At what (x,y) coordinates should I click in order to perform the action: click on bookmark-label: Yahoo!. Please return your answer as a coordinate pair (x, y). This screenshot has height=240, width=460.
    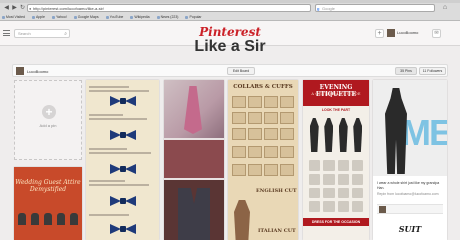
    Looking at the image, I should click on (61, 17).